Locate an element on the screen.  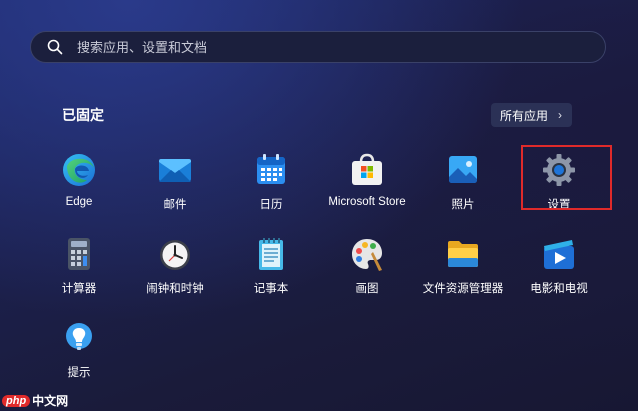
app-settings: 设置 is located at coordinates (559, 185).